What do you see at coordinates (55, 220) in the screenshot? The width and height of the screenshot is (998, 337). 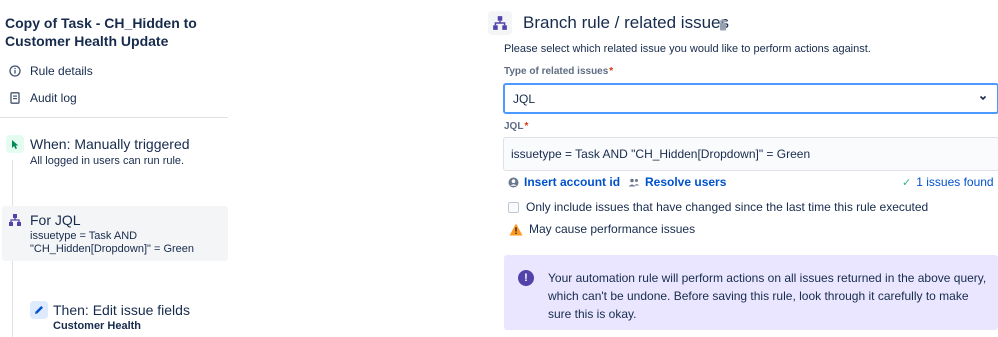 I see `step-branch-title: For JQL` at bounding box center [55, 220].